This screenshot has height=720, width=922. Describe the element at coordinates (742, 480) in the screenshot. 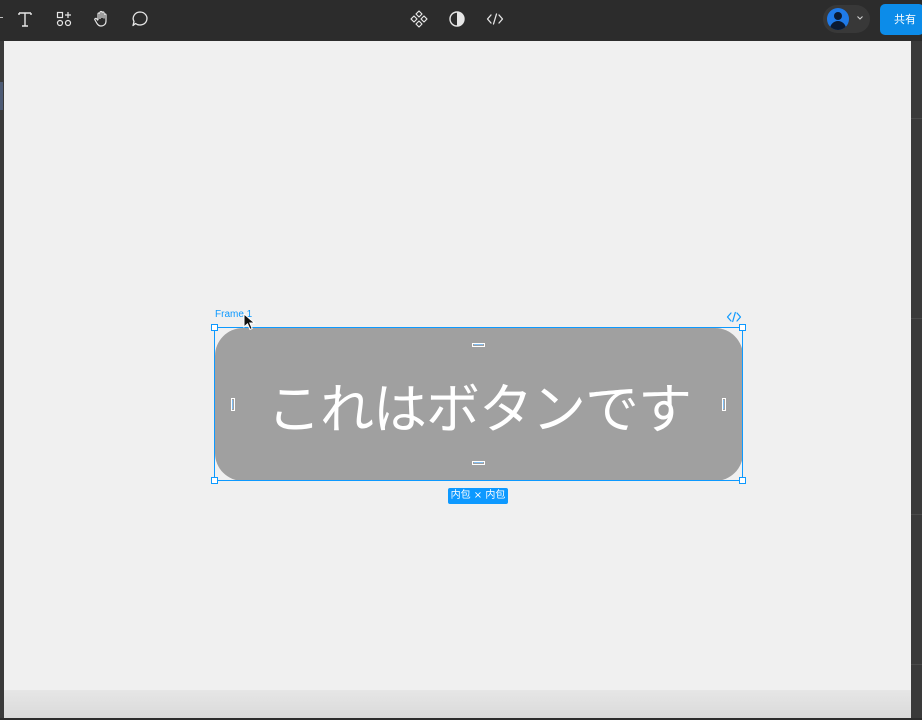

I see `resize-handle-bottom-right` at that location.